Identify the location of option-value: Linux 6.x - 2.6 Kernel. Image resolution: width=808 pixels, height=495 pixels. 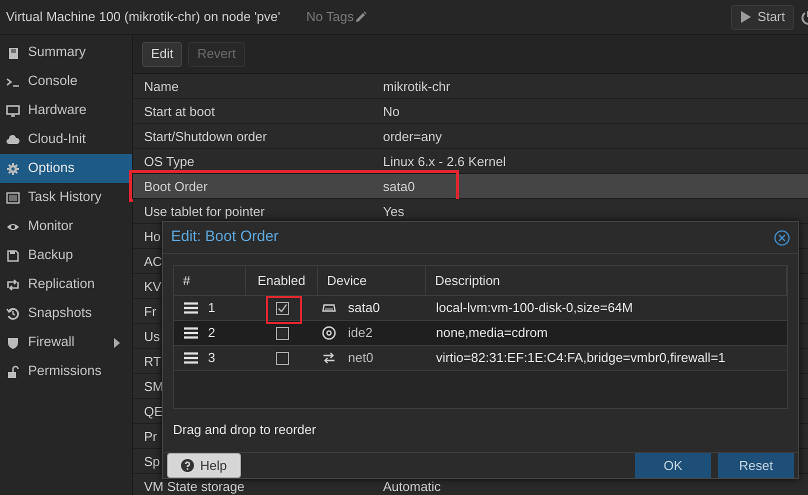
(444, 161).